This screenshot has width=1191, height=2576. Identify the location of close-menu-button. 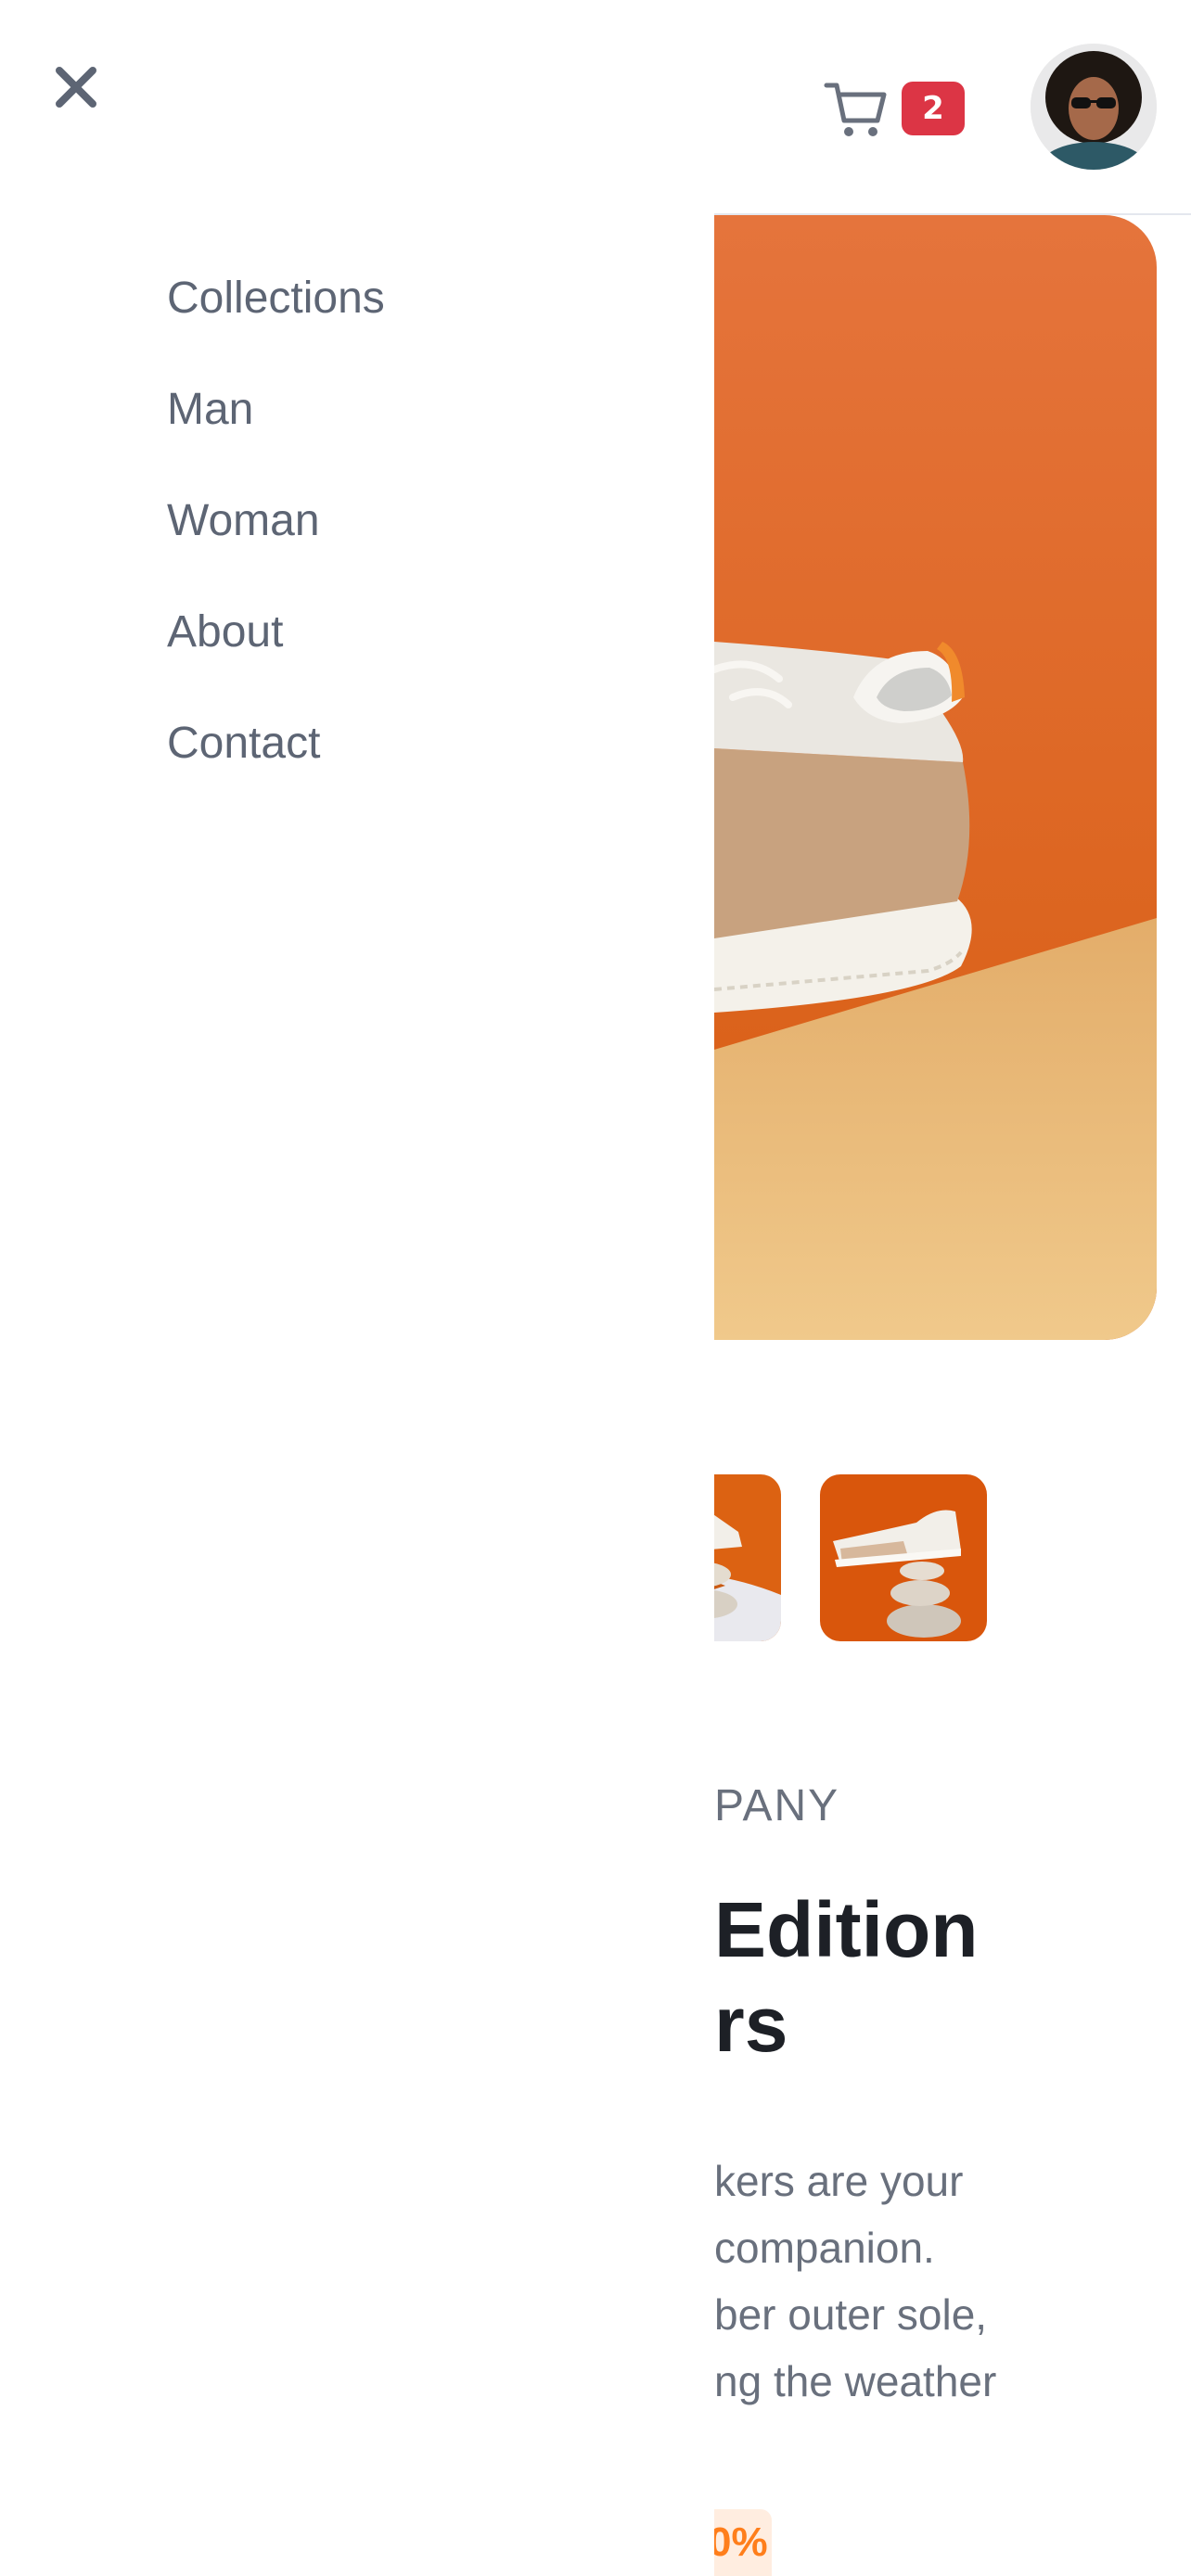
(76, 87).